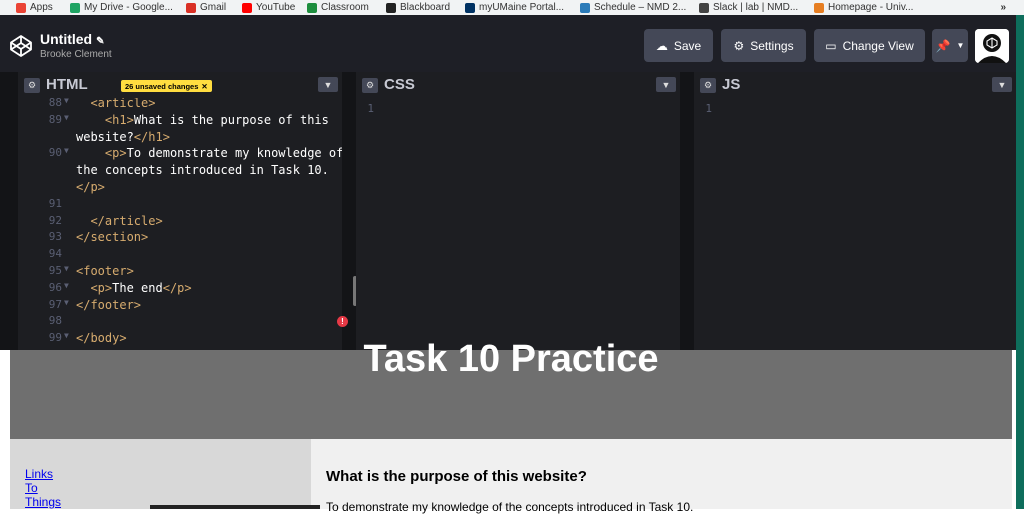  I want to click on unsaved-changes-badge: 26 unsaved changes ✕, so click(166, 86).